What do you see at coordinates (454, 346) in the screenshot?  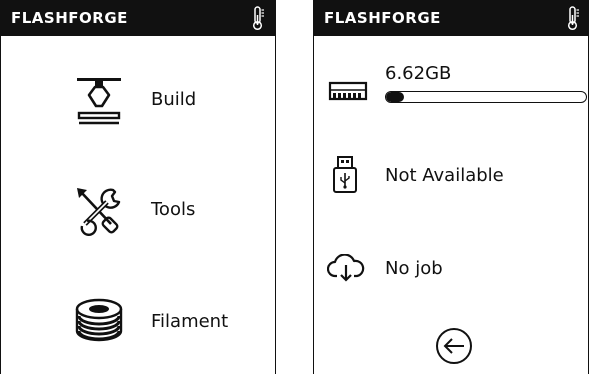 I see `back-arrow-icon` at bounding box center [454, 346].